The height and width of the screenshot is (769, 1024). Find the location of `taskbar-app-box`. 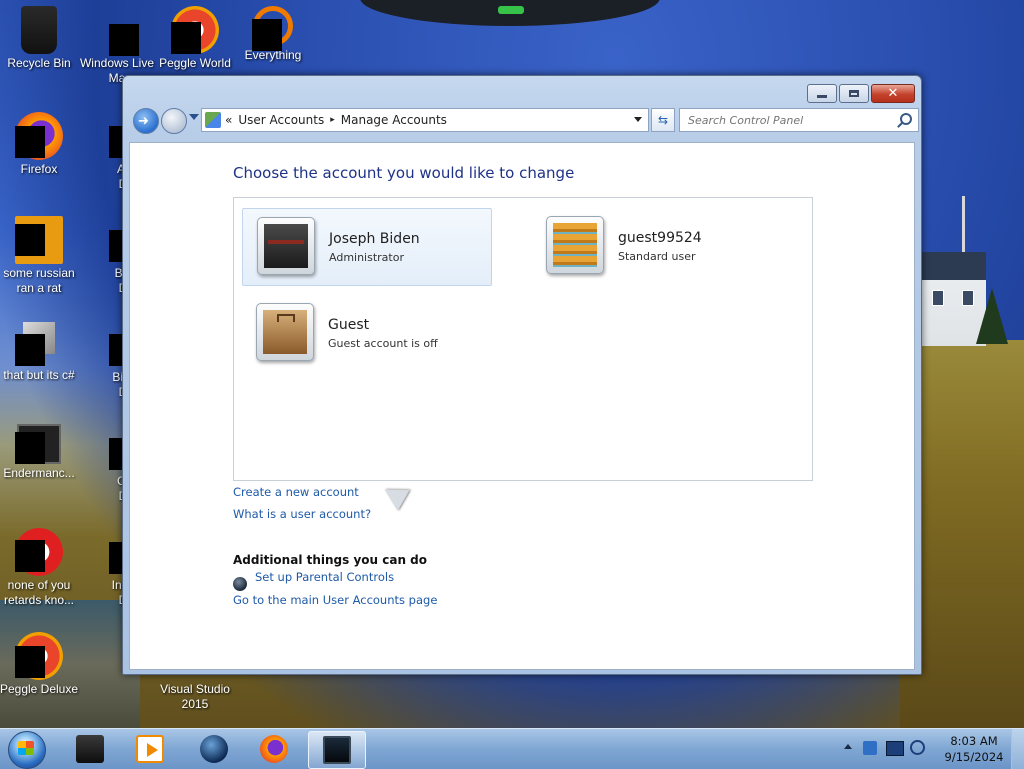

taskbar-app-box is located at coordinates (90, 749).